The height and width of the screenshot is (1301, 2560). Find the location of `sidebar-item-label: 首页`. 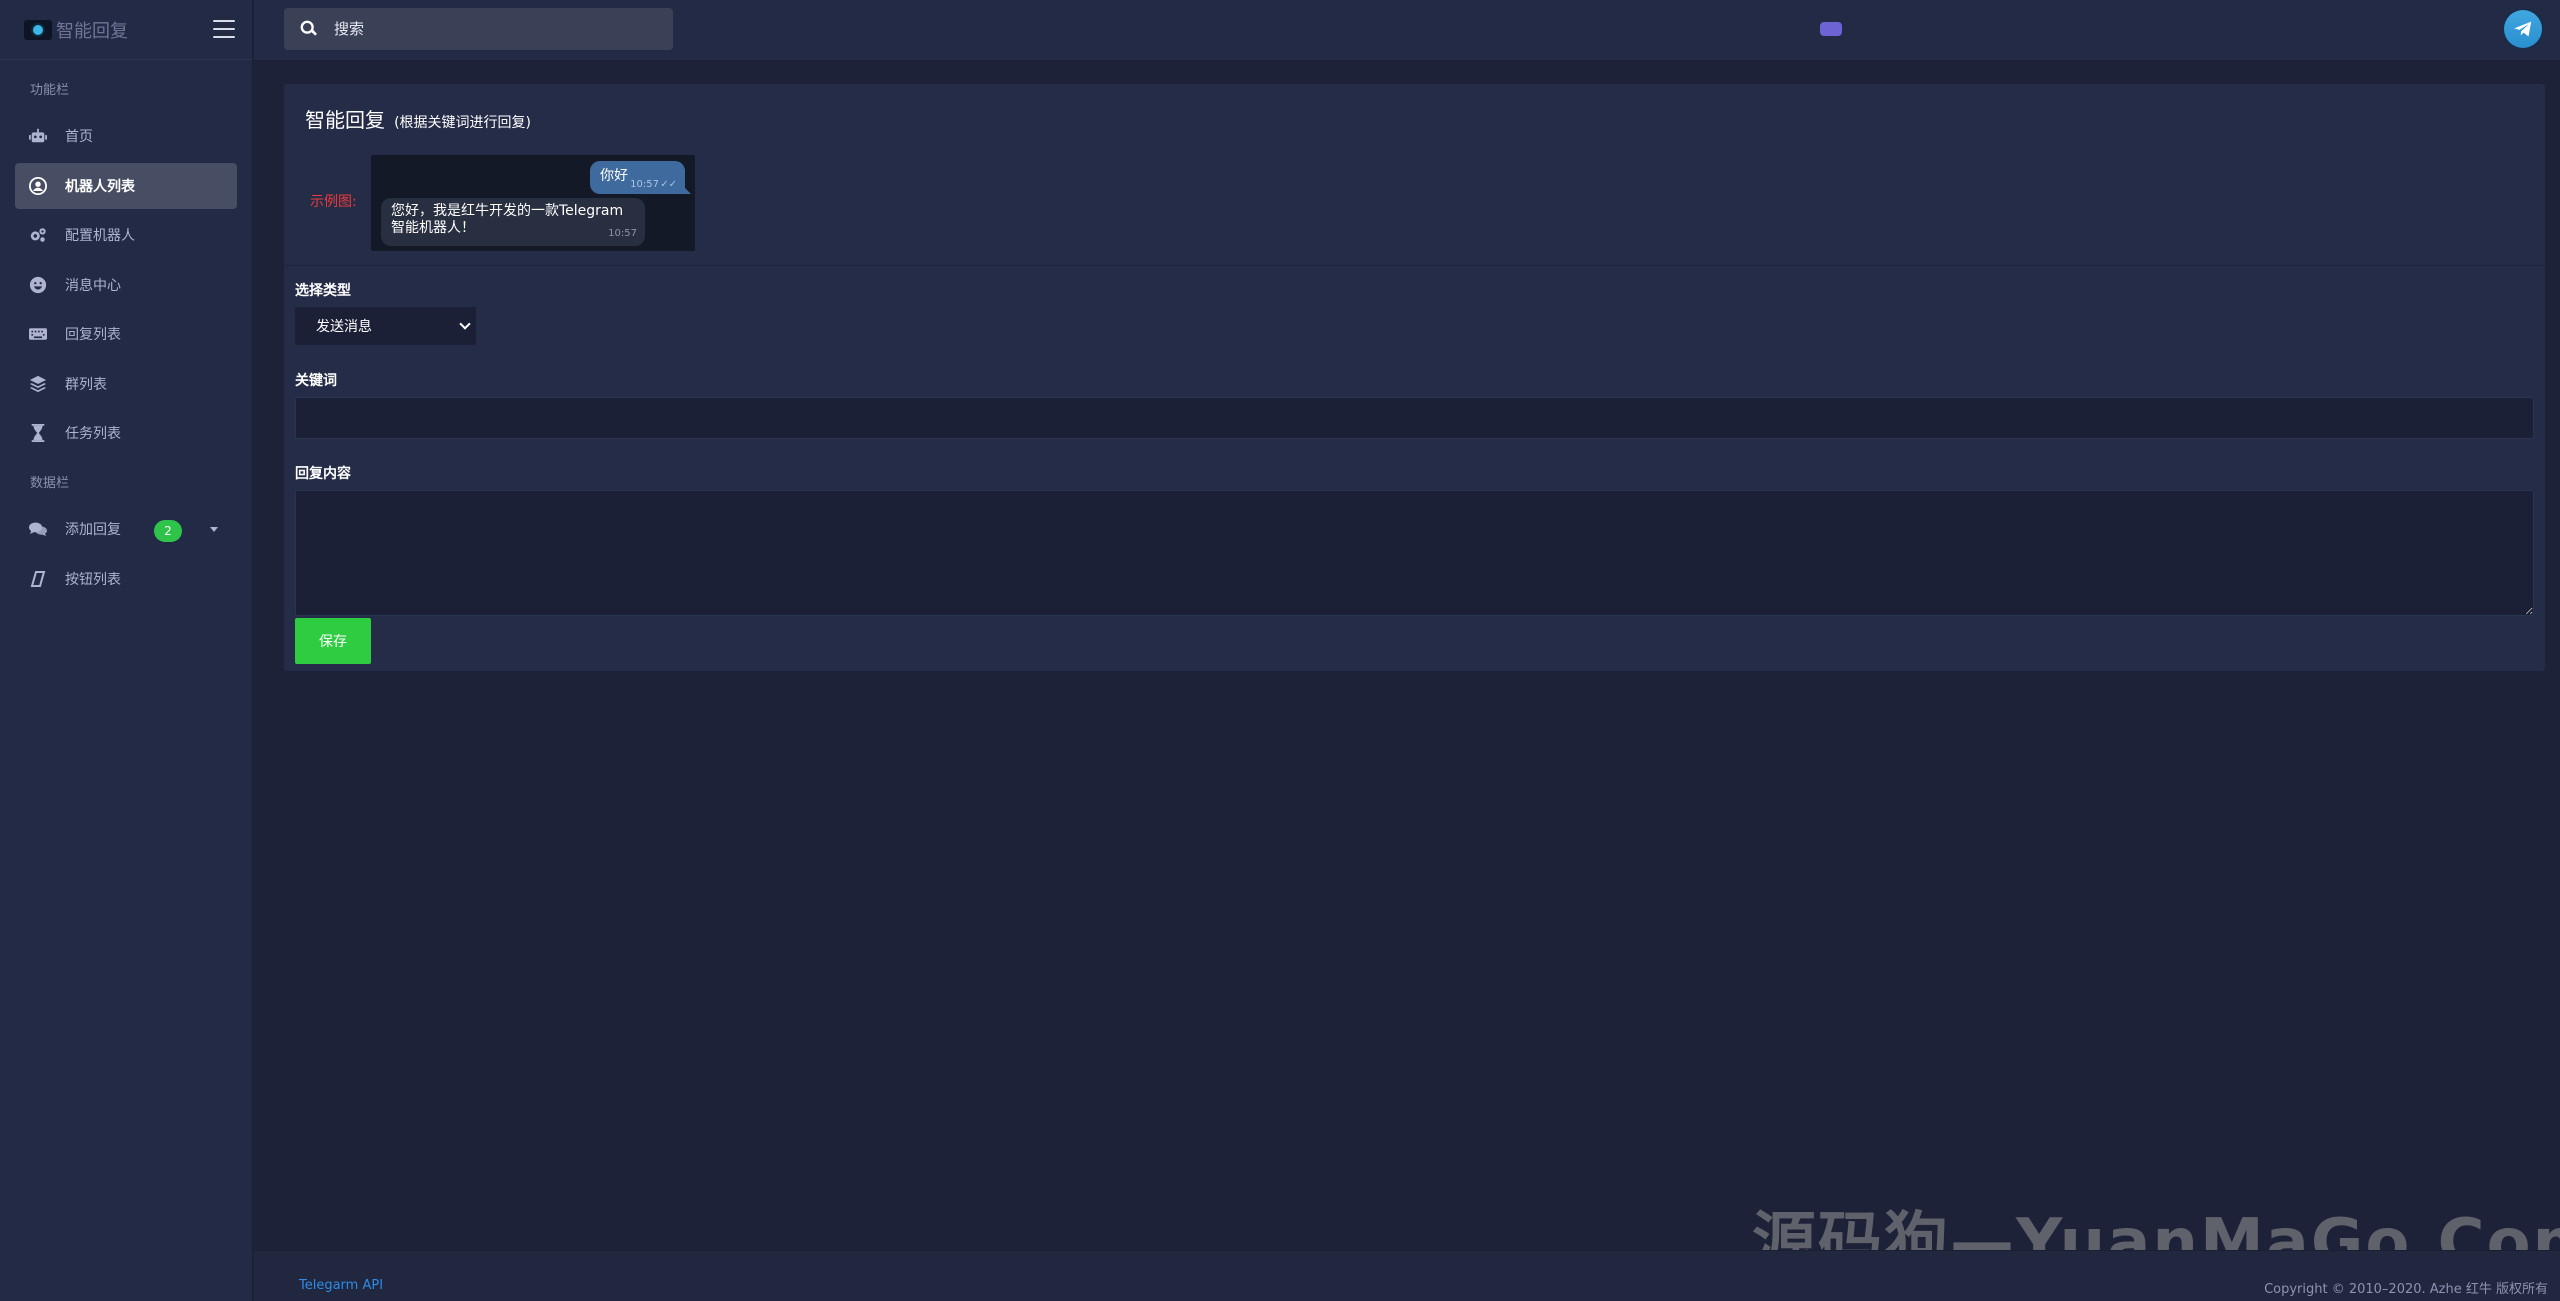

sidebar-item-label: 首页 is located at coordinates (79, 137).